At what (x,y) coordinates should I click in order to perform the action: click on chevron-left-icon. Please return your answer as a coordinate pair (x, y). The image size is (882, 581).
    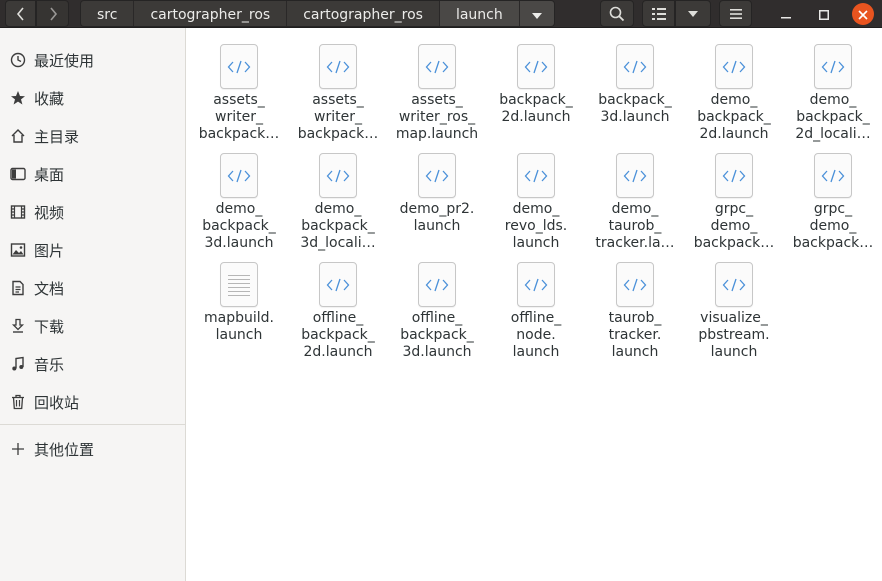
    Looking at the image, I should click on (21, 13).